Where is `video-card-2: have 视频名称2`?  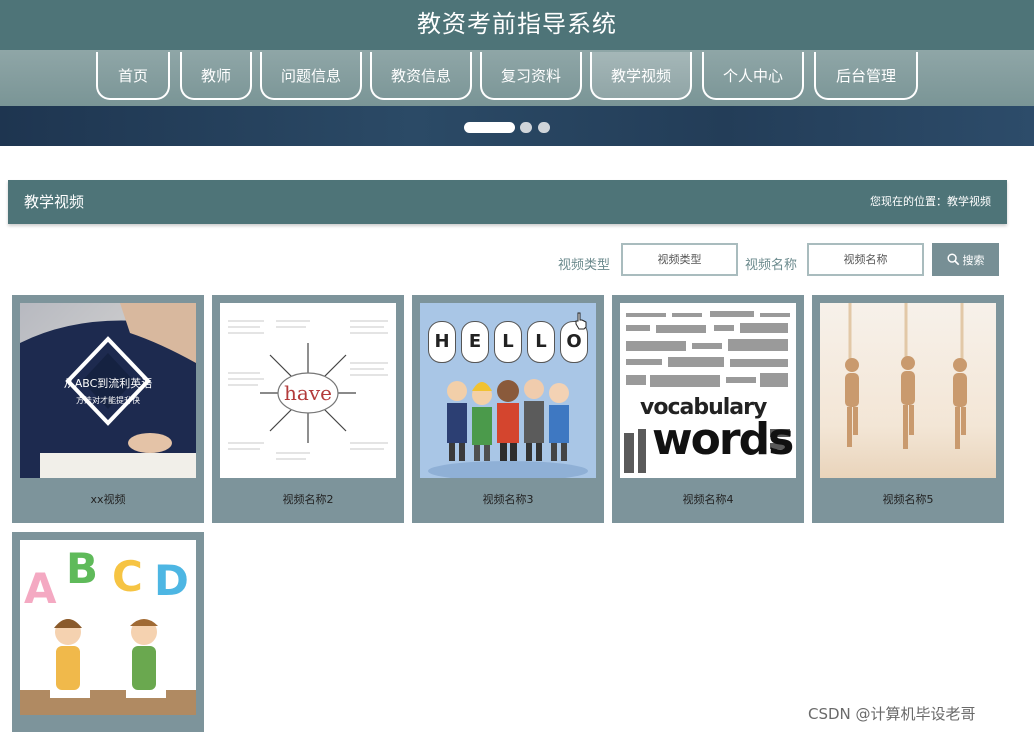 video-card-2: have 视频名称2 is located at coordinates (308, 409).